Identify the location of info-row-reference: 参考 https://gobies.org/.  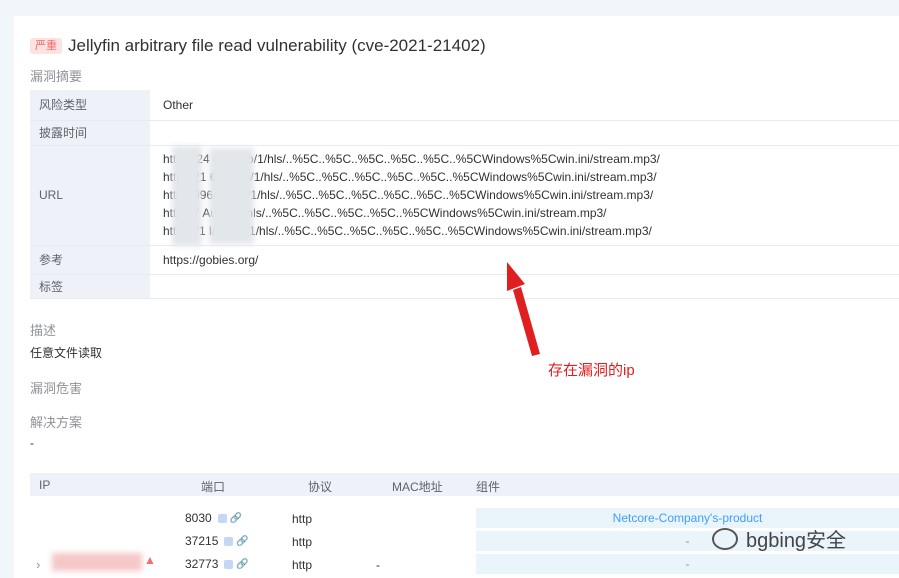
(464, 260).